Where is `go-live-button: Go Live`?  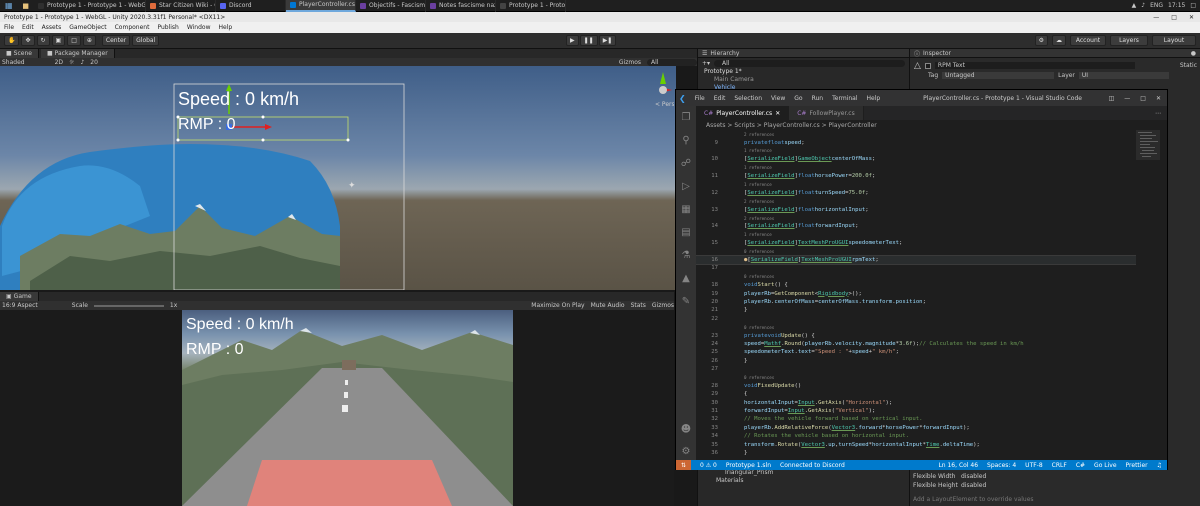
go-live-button: Go Live is located at coordinates (1105, 465).